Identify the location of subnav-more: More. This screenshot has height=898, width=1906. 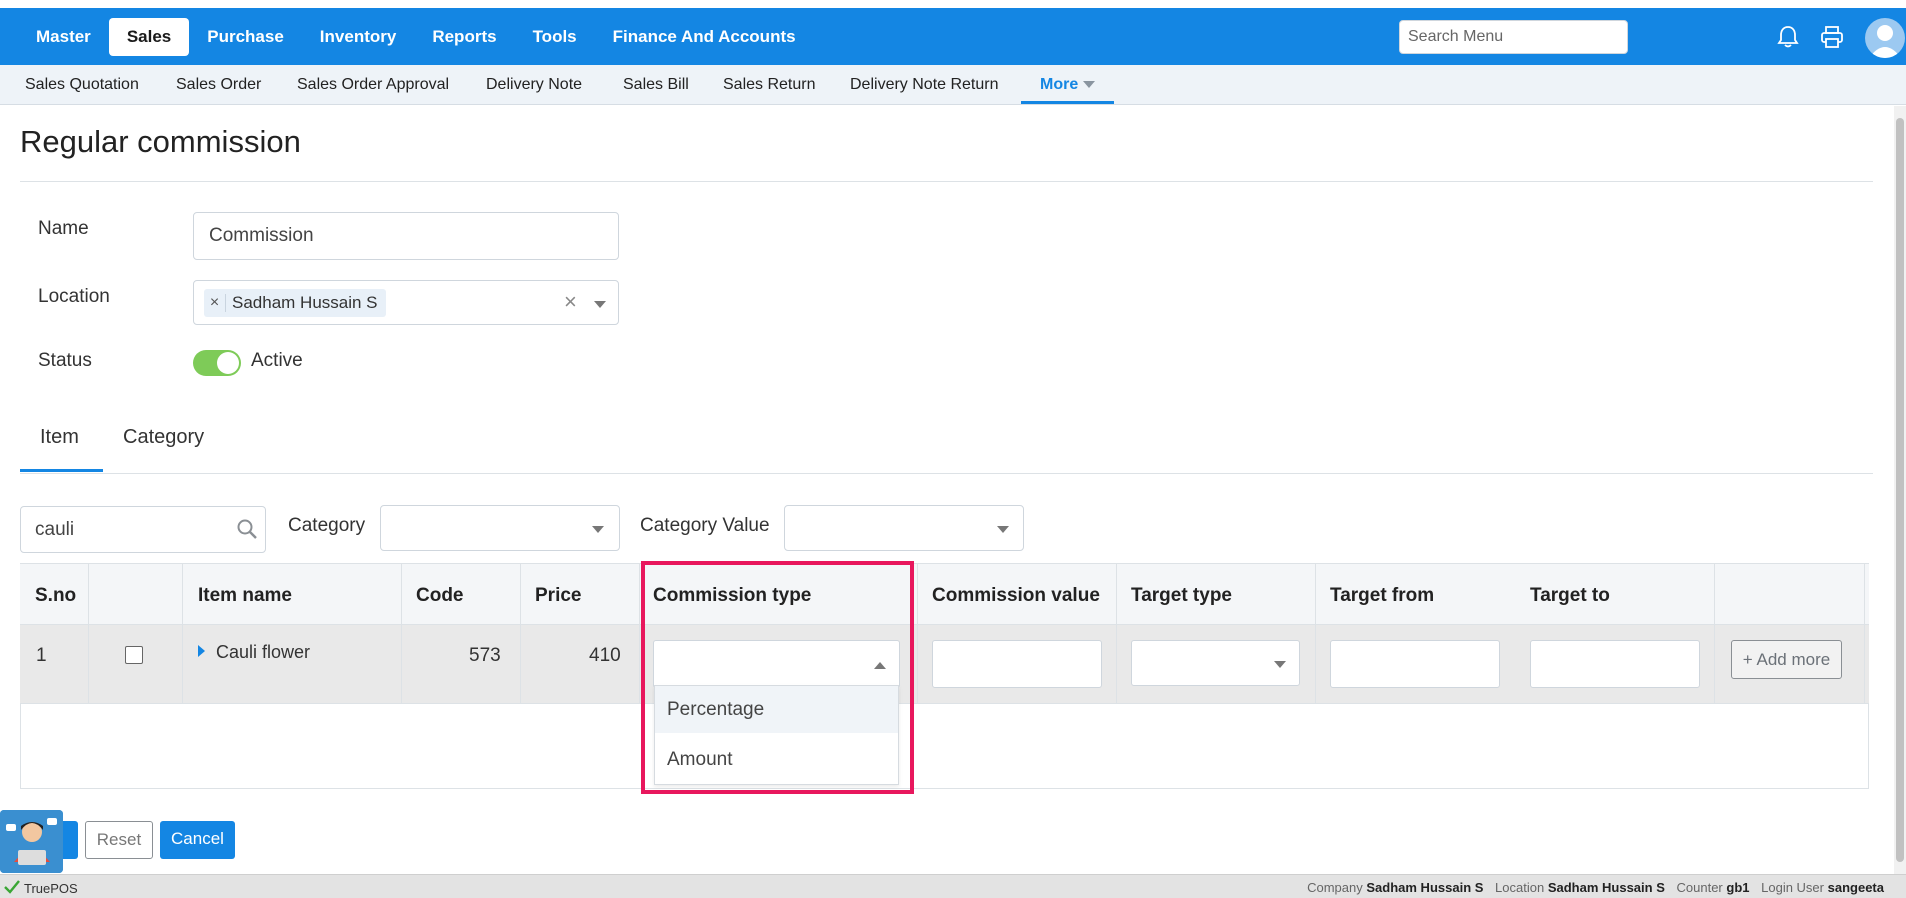
(1068, 84).